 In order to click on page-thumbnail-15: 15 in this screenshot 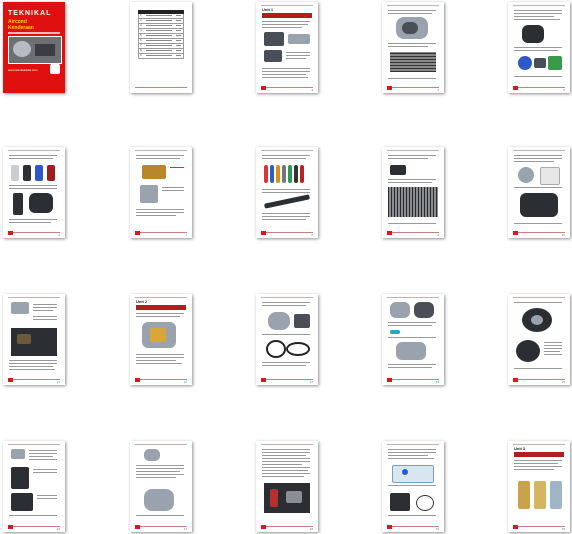, I will do `click(539, 339)`.